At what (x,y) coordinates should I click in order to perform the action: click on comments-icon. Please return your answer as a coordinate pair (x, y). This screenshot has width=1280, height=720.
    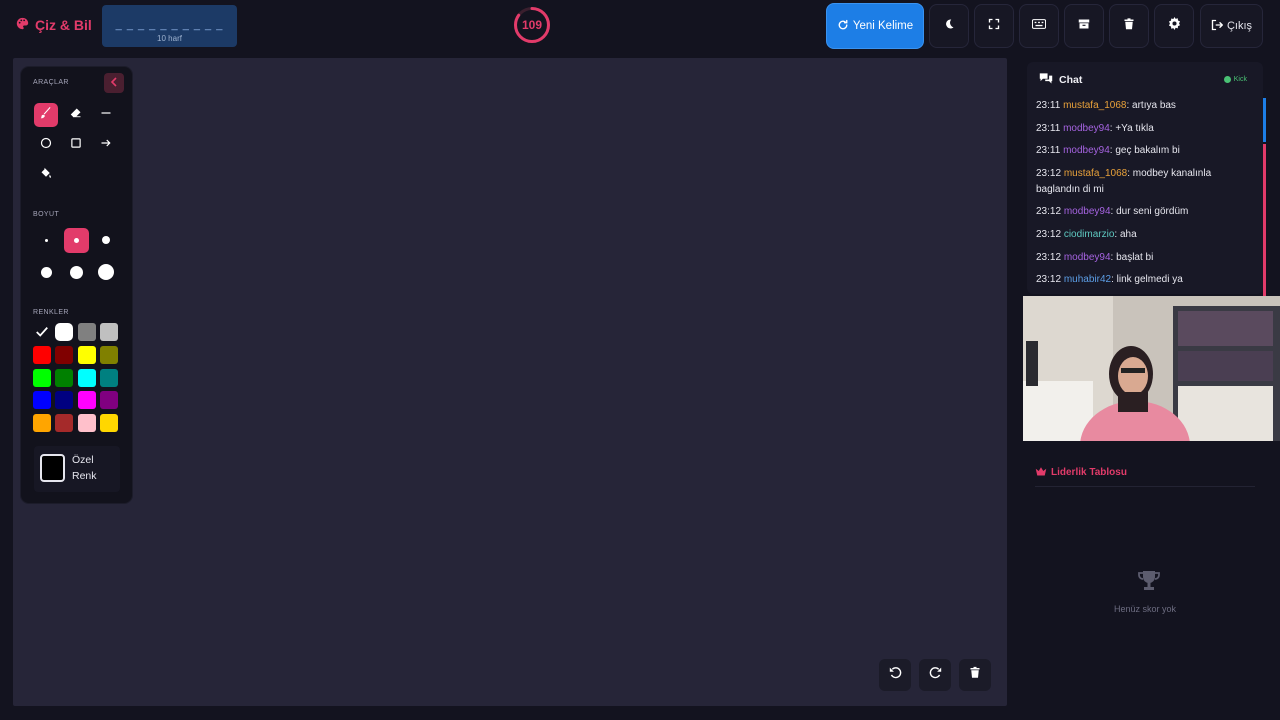
    Looking at the image, I should click on (1046, 79).